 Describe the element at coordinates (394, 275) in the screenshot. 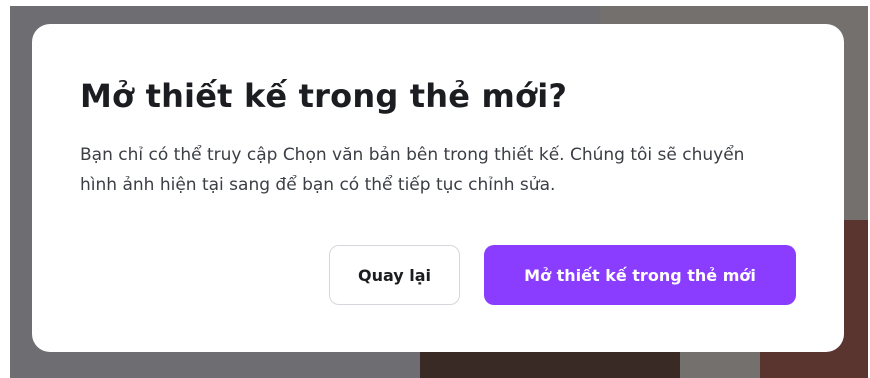

I see `back-button: Quay lại` at that location.